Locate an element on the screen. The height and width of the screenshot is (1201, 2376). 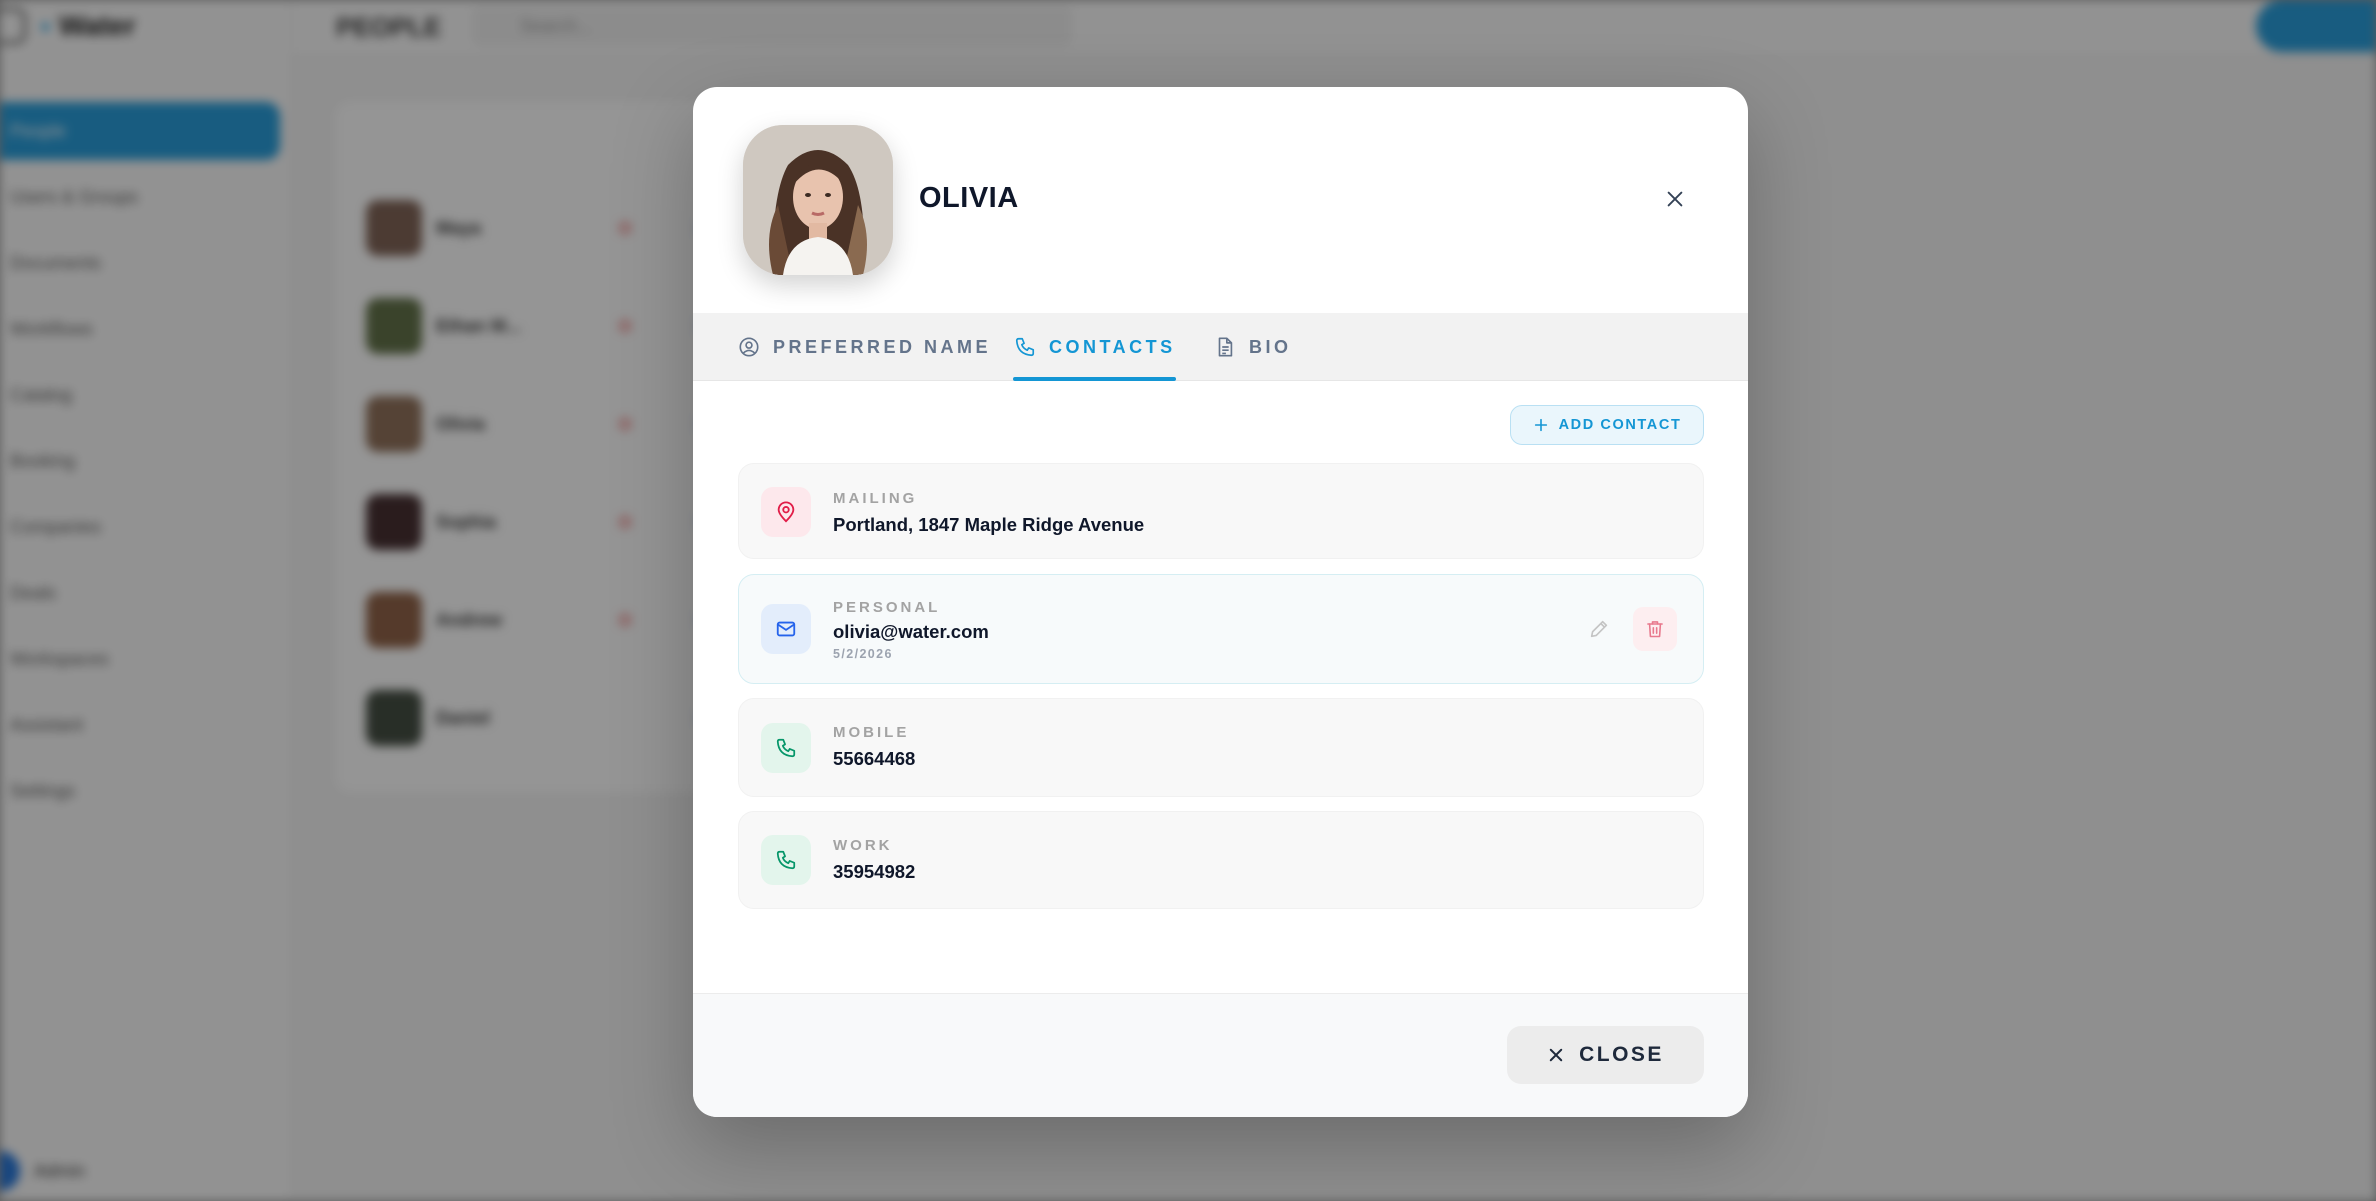
contact-card-work: WORK 35954982 is located at coordinates (1221, 860).